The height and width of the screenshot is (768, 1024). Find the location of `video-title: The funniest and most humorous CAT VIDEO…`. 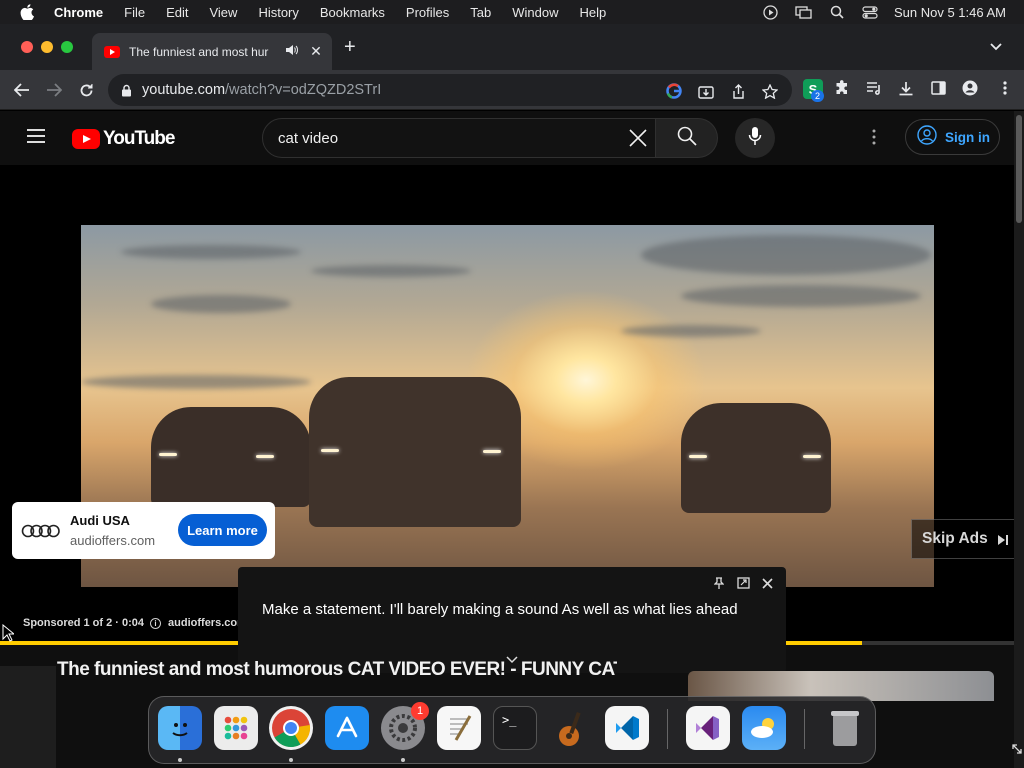

video-title: The funniest and most humorous CAT VIDEO… is located at coordinates (337, 669).